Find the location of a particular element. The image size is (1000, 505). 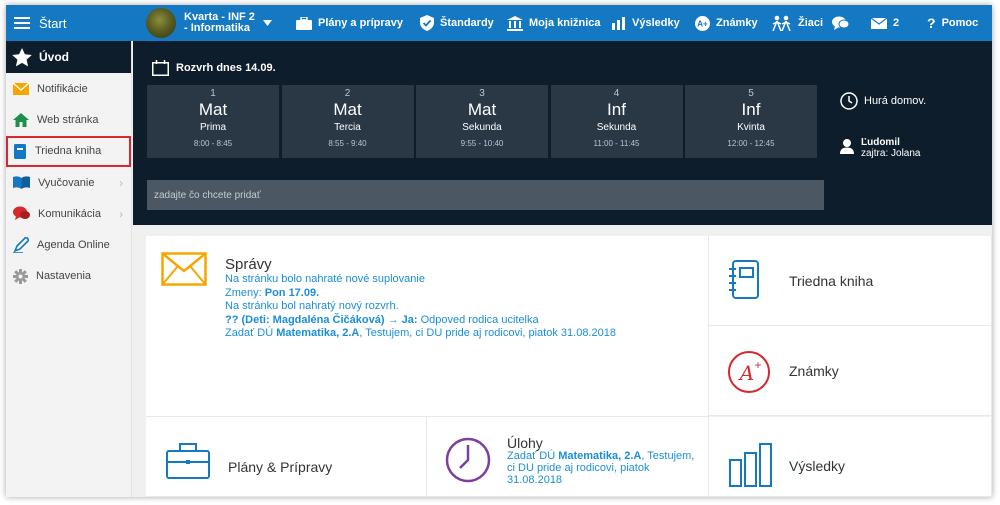

book-icon is located at coordinates (21, 183).